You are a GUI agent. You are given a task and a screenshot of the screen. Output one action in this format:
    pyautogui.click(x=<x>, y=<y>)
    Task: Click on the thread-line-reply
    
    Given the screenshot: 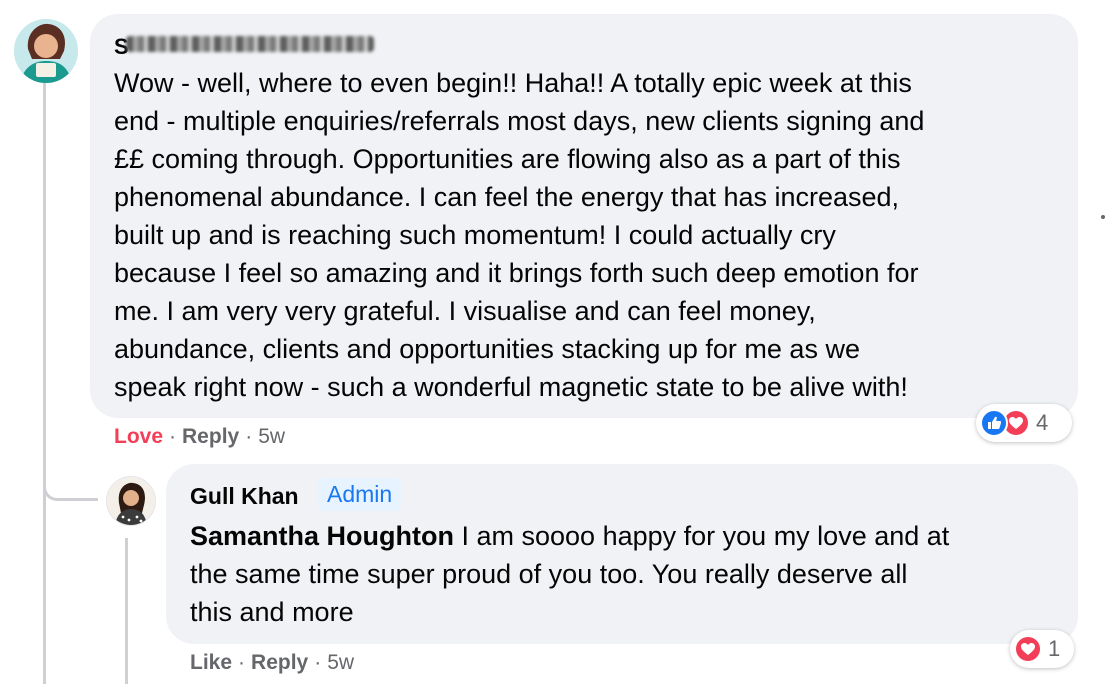 What is the action you would take?
    pyautogui.click(x=126, y=611)
    